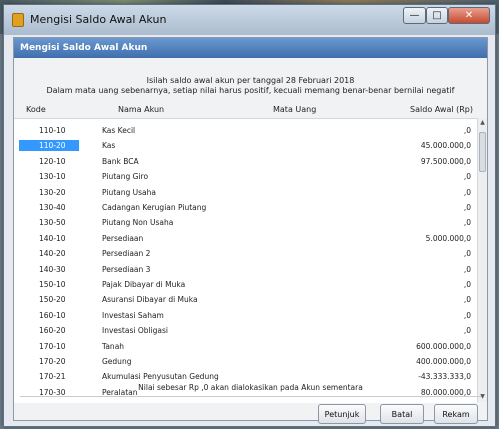  What do you see at coordinates (245, 299) in the screenshot?
I see `table-row: 150-20 Asuransi Dibayar di Muka ,0` at bounding box center [245, 299].